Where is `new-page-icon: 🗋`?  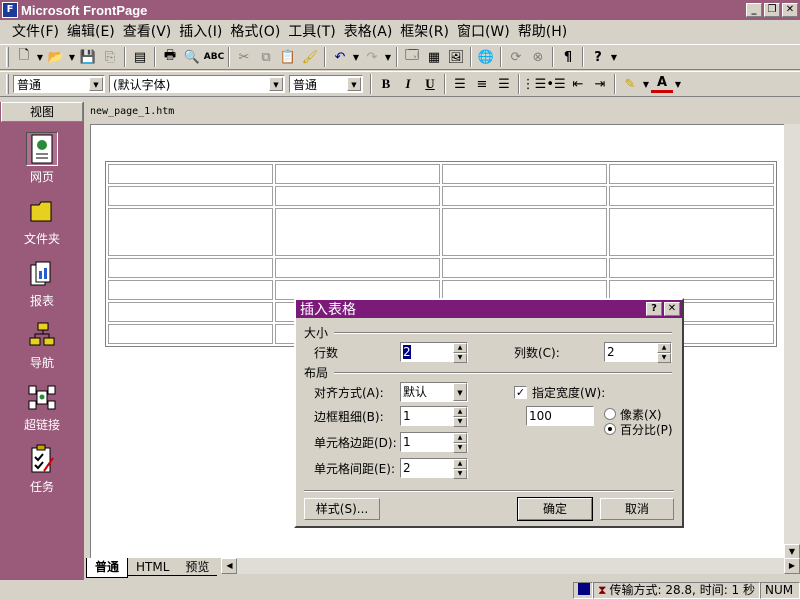
new-page-icon: 🗋 is located at coordinates (24, 57).